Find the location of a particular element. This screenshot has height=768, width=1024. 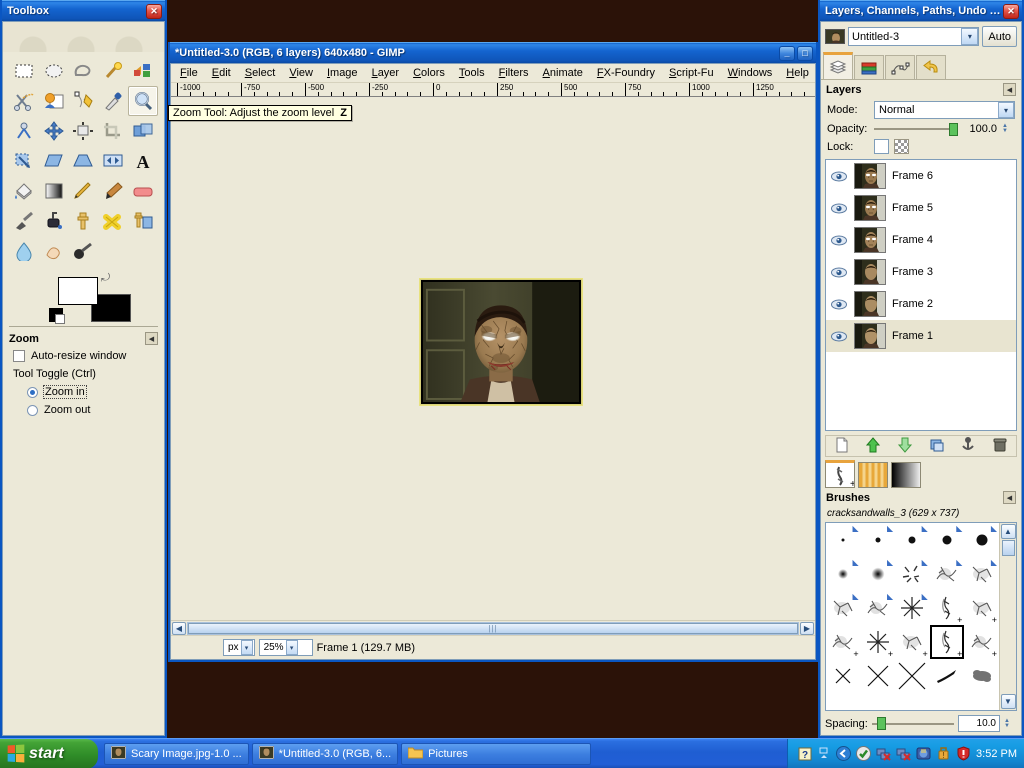

fuzzy-select-tool is located at coordinates (113, 71).